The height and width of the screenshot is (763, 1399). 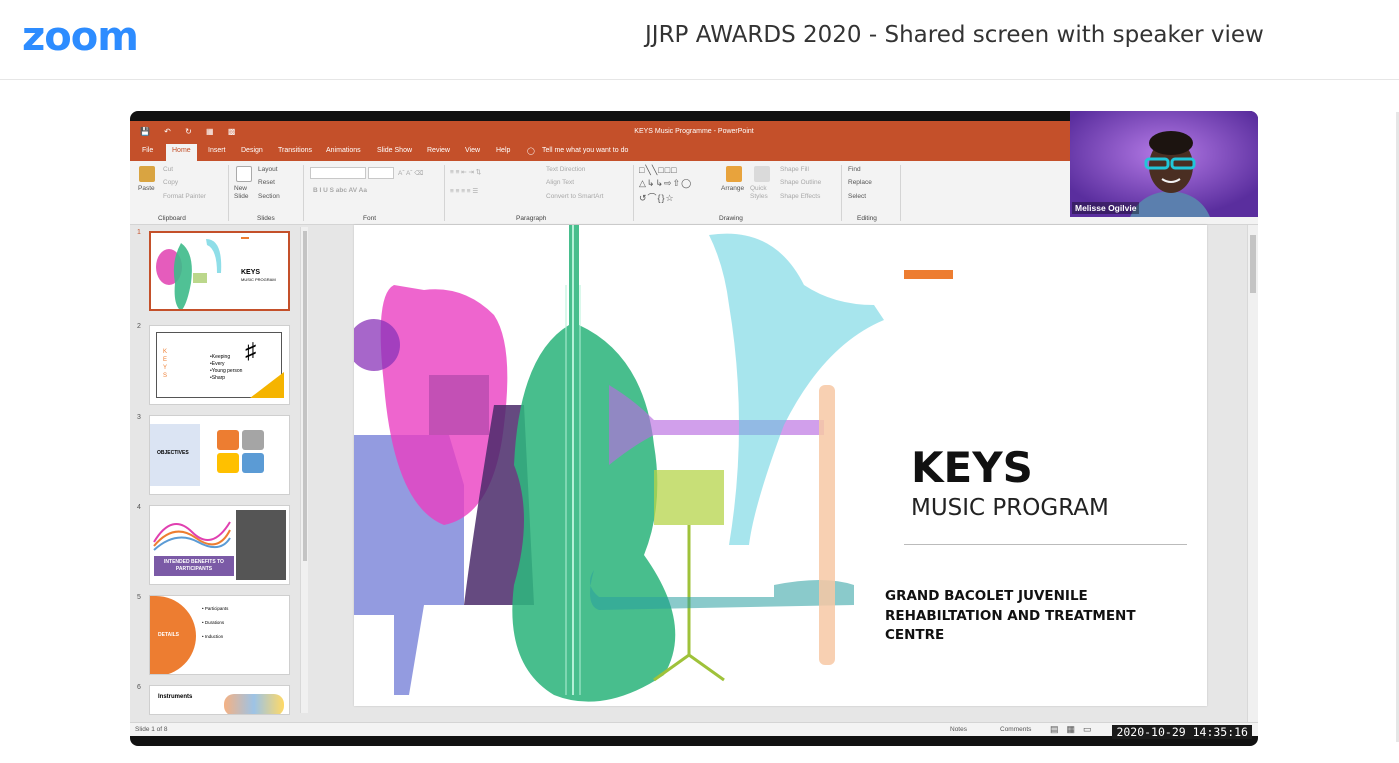 What do you see at coordinates (531, 218) in the screenshot?
I see `paragraph-group-label: Paragraph` at bounding box center [531, 218].